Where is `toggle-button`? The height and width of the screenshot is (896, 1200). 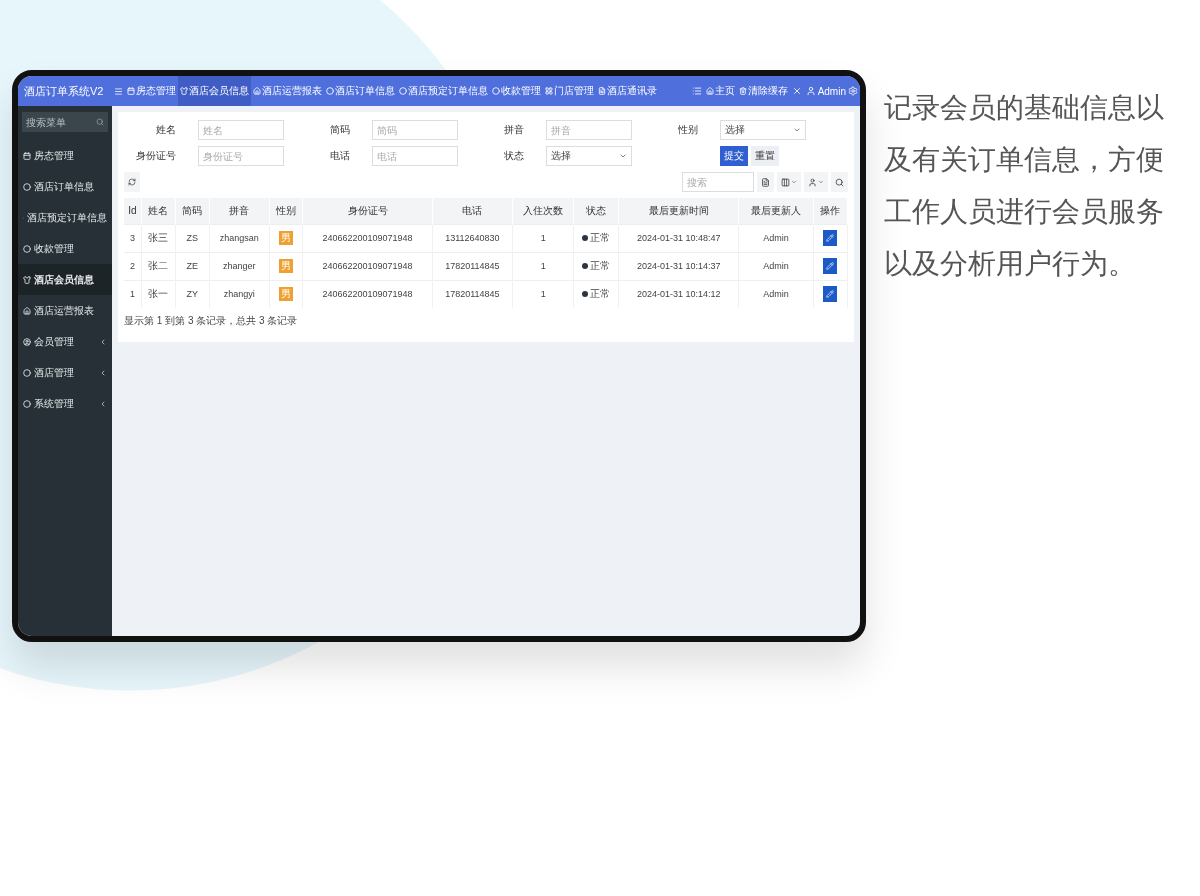 toggle-button is located at coordinates (765, 182).